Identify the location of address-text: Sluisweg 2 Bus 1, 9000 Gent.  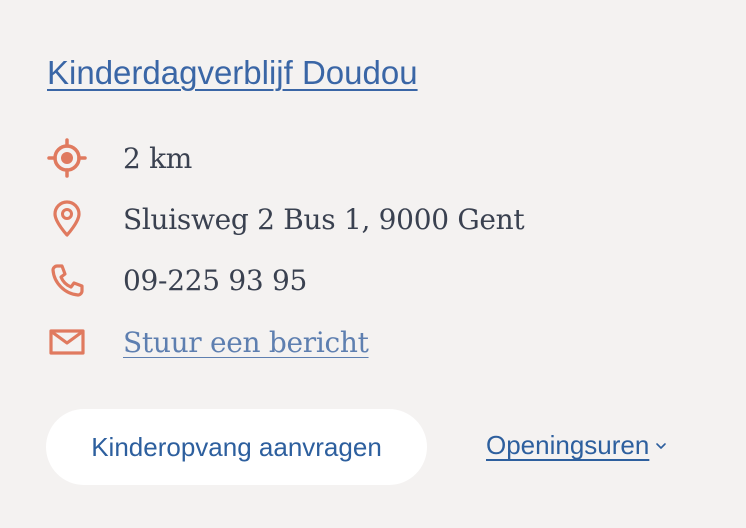
(324, 219).